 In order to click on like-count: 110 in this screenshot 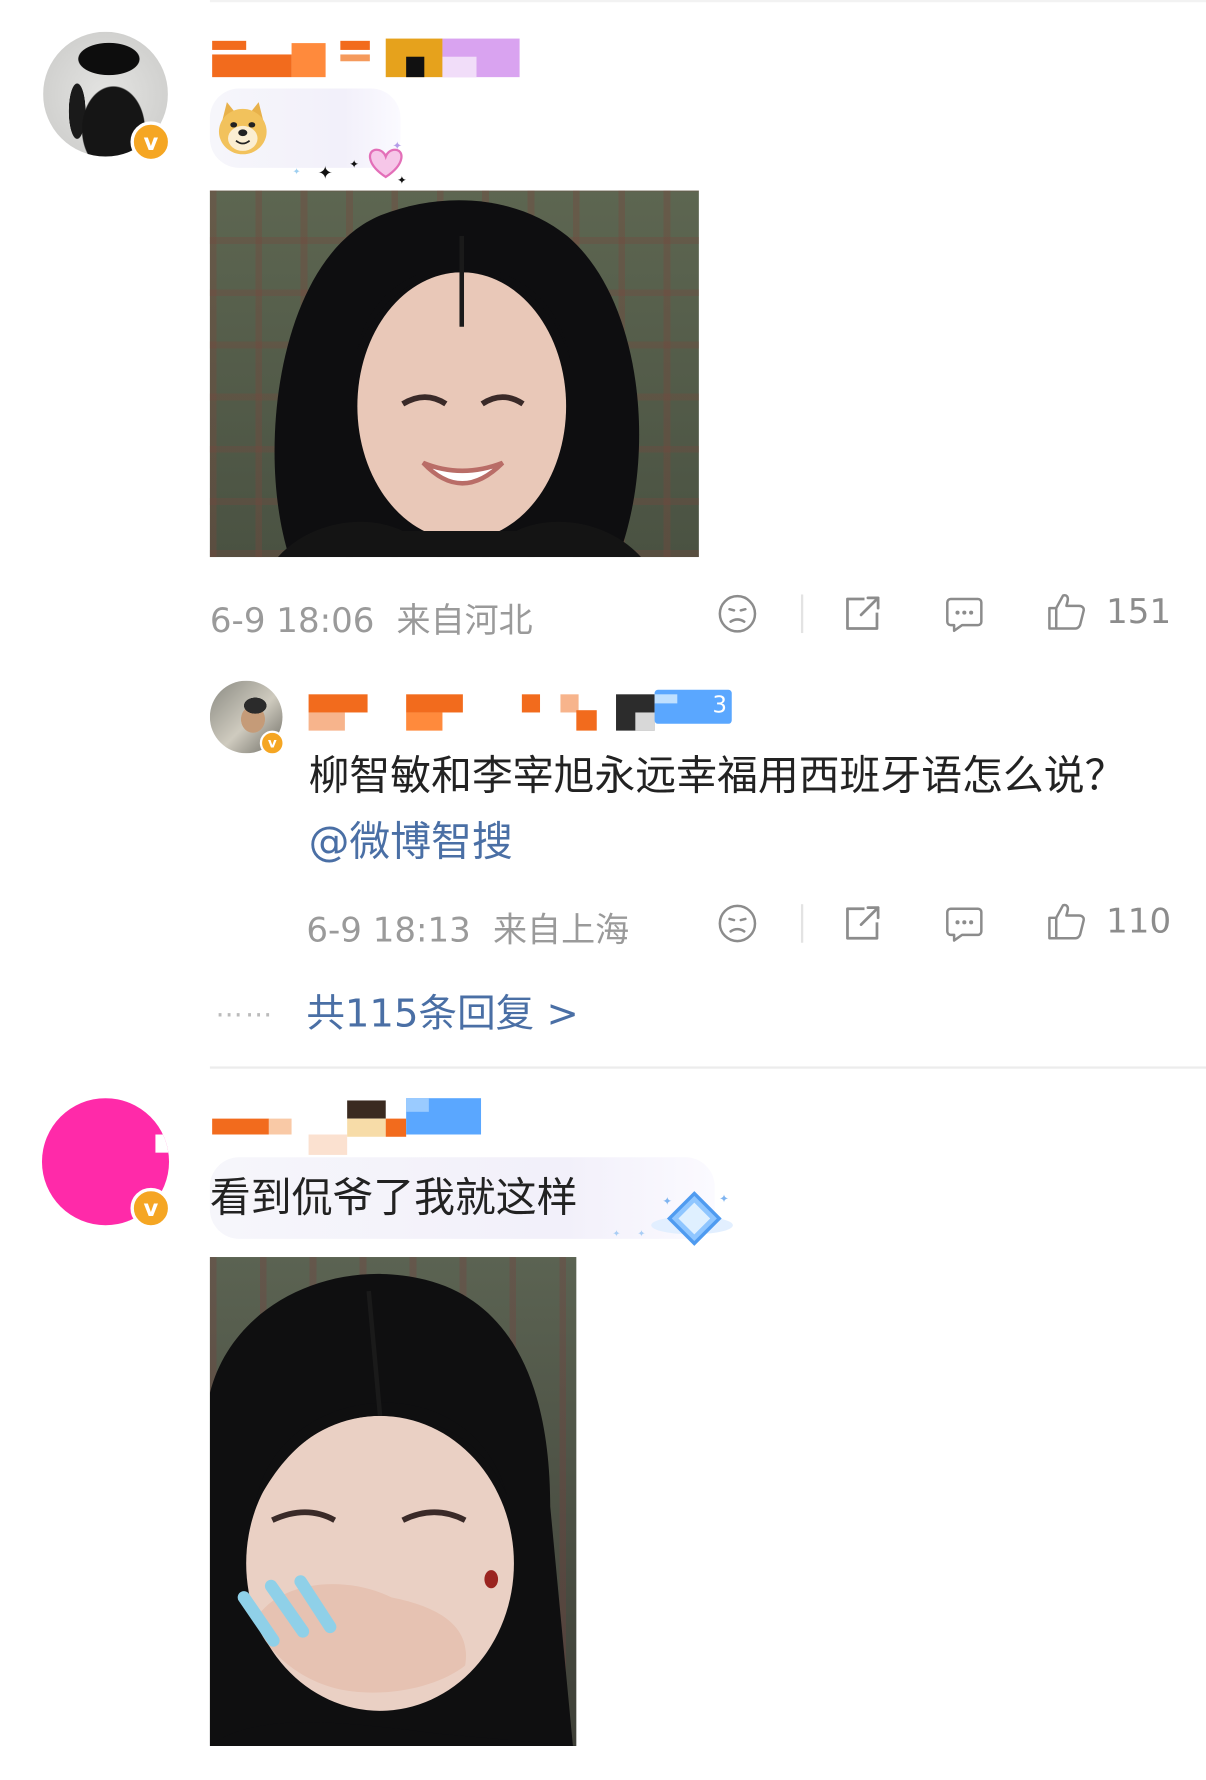, I will do `click(1139, 921)`.